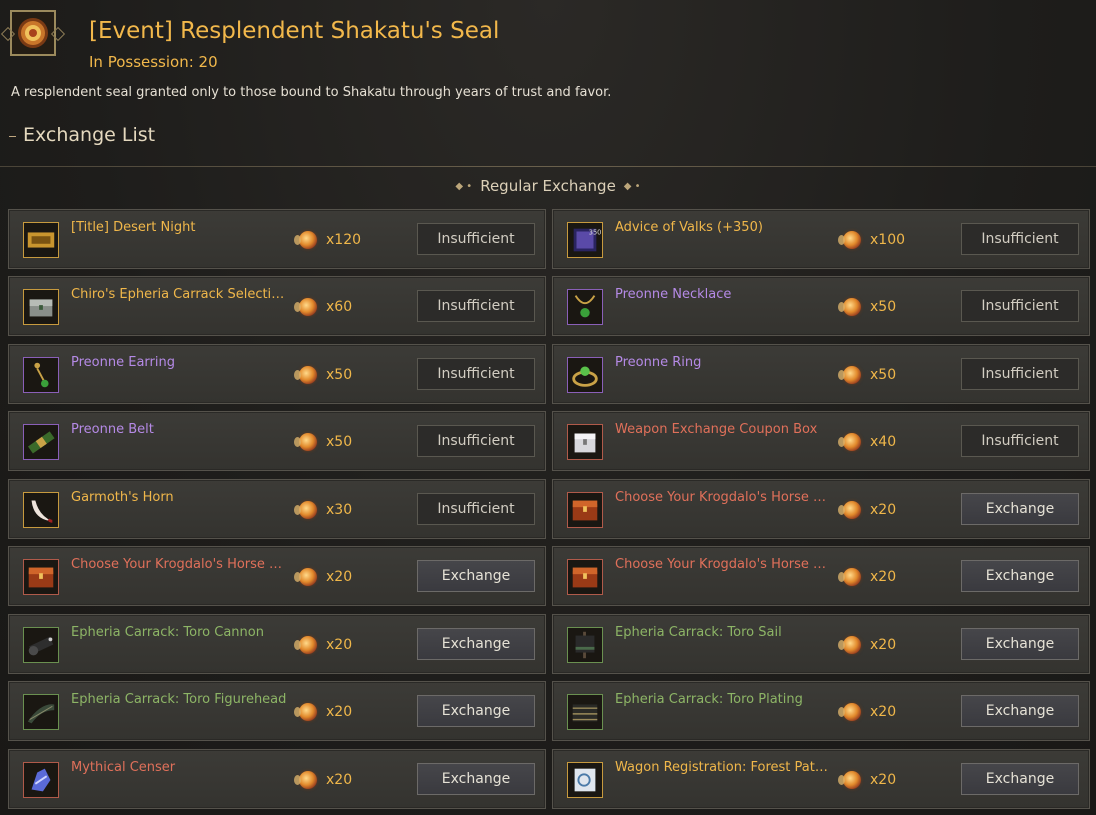 Image resolution: width=1096 pixels, height=815 pixels. I want to click on possession-count: In Possession: 20, so click(153, 62).